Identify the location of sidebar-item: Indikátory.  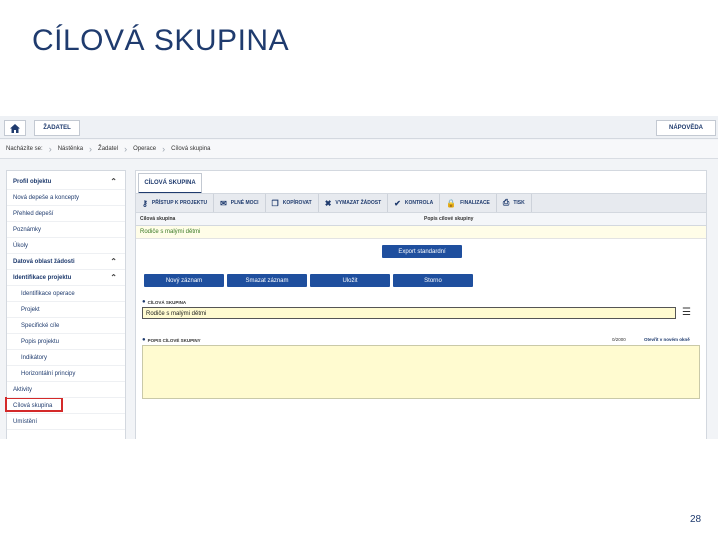
(66, 358).